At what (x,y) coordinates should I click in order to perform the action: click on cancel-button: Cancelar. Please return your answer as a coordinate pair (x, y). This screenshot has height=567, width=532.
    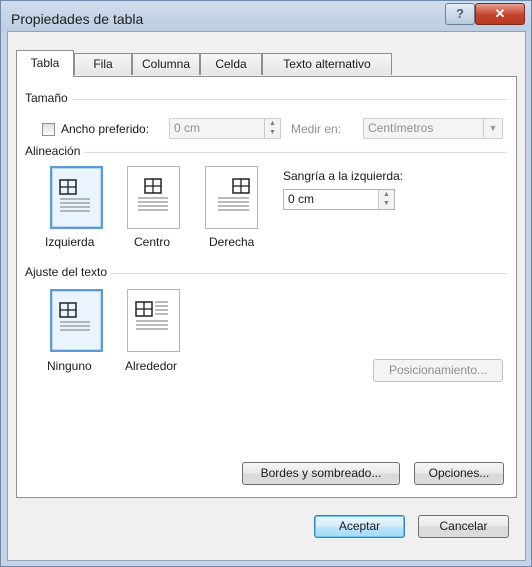
    Looking at the image, I should click on (463, 526).